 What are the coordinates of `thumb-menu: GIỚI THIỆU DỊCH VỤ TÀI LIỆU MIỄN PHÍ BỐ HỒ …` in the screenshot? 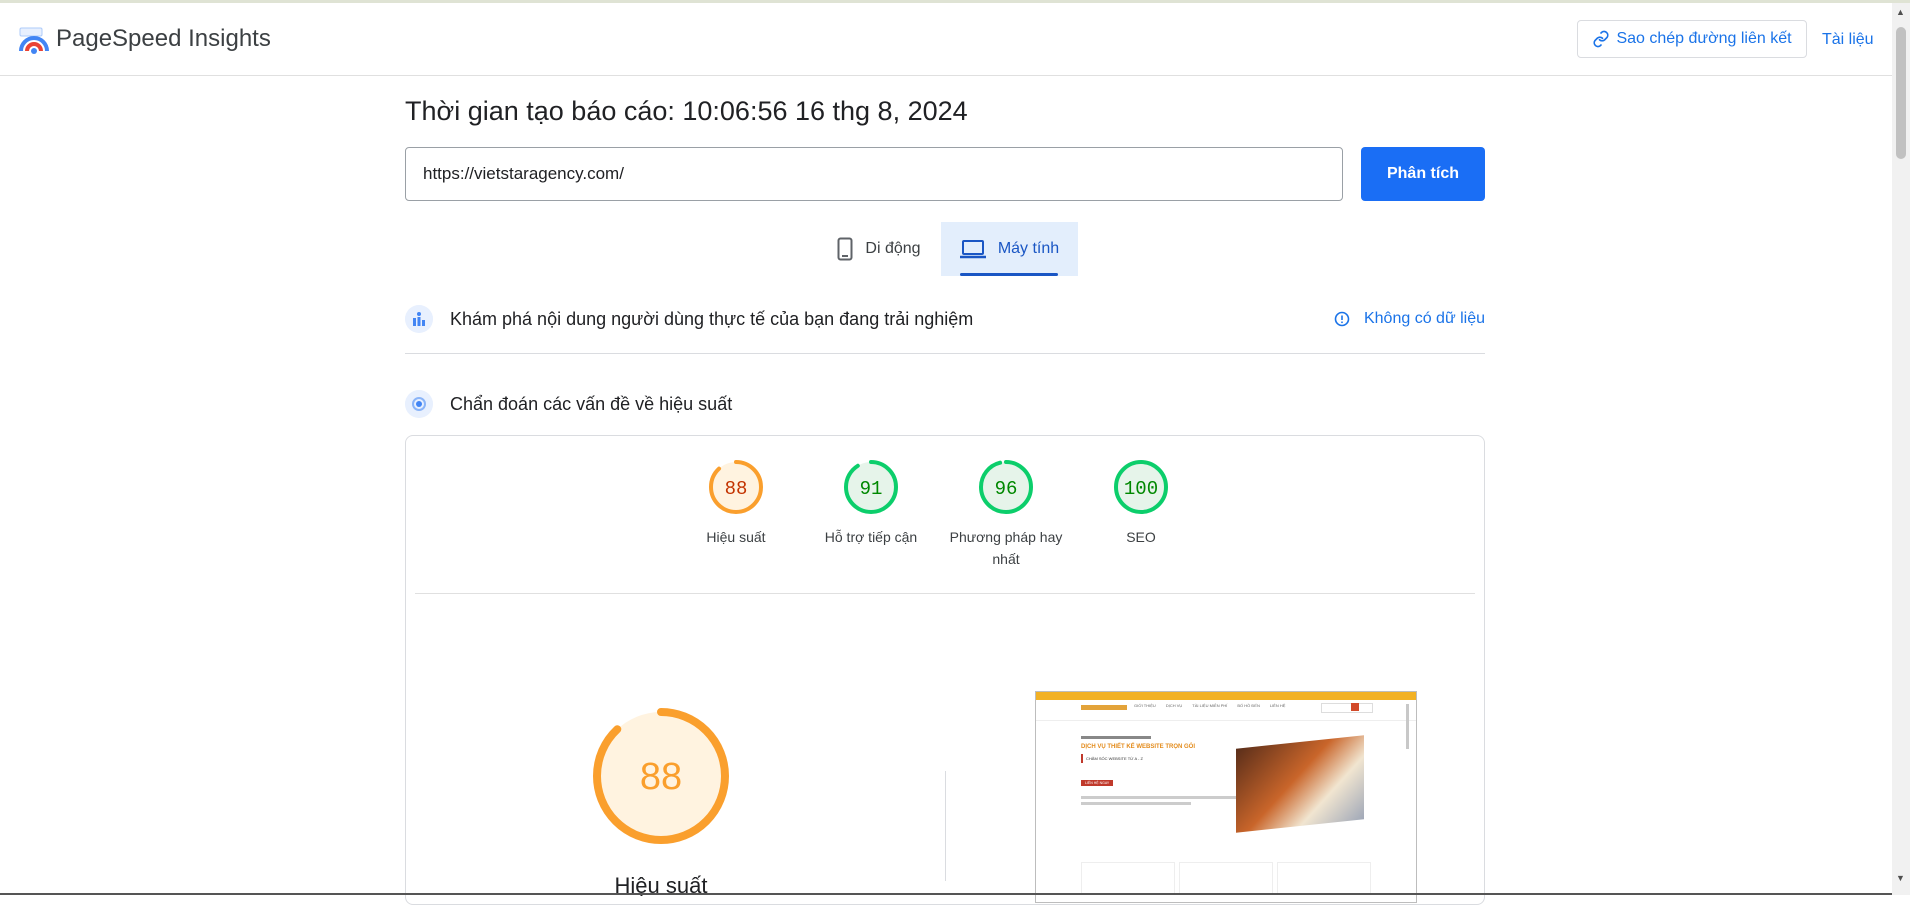 It's located at (1209, 705).